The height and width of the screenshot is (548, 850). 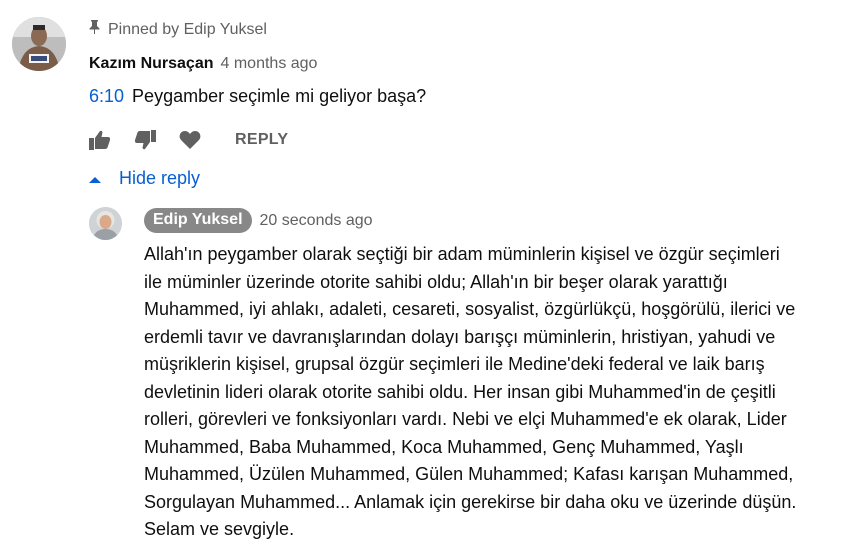 I want to click on comment-time: 4 months ago, so click(x=269, y=64).